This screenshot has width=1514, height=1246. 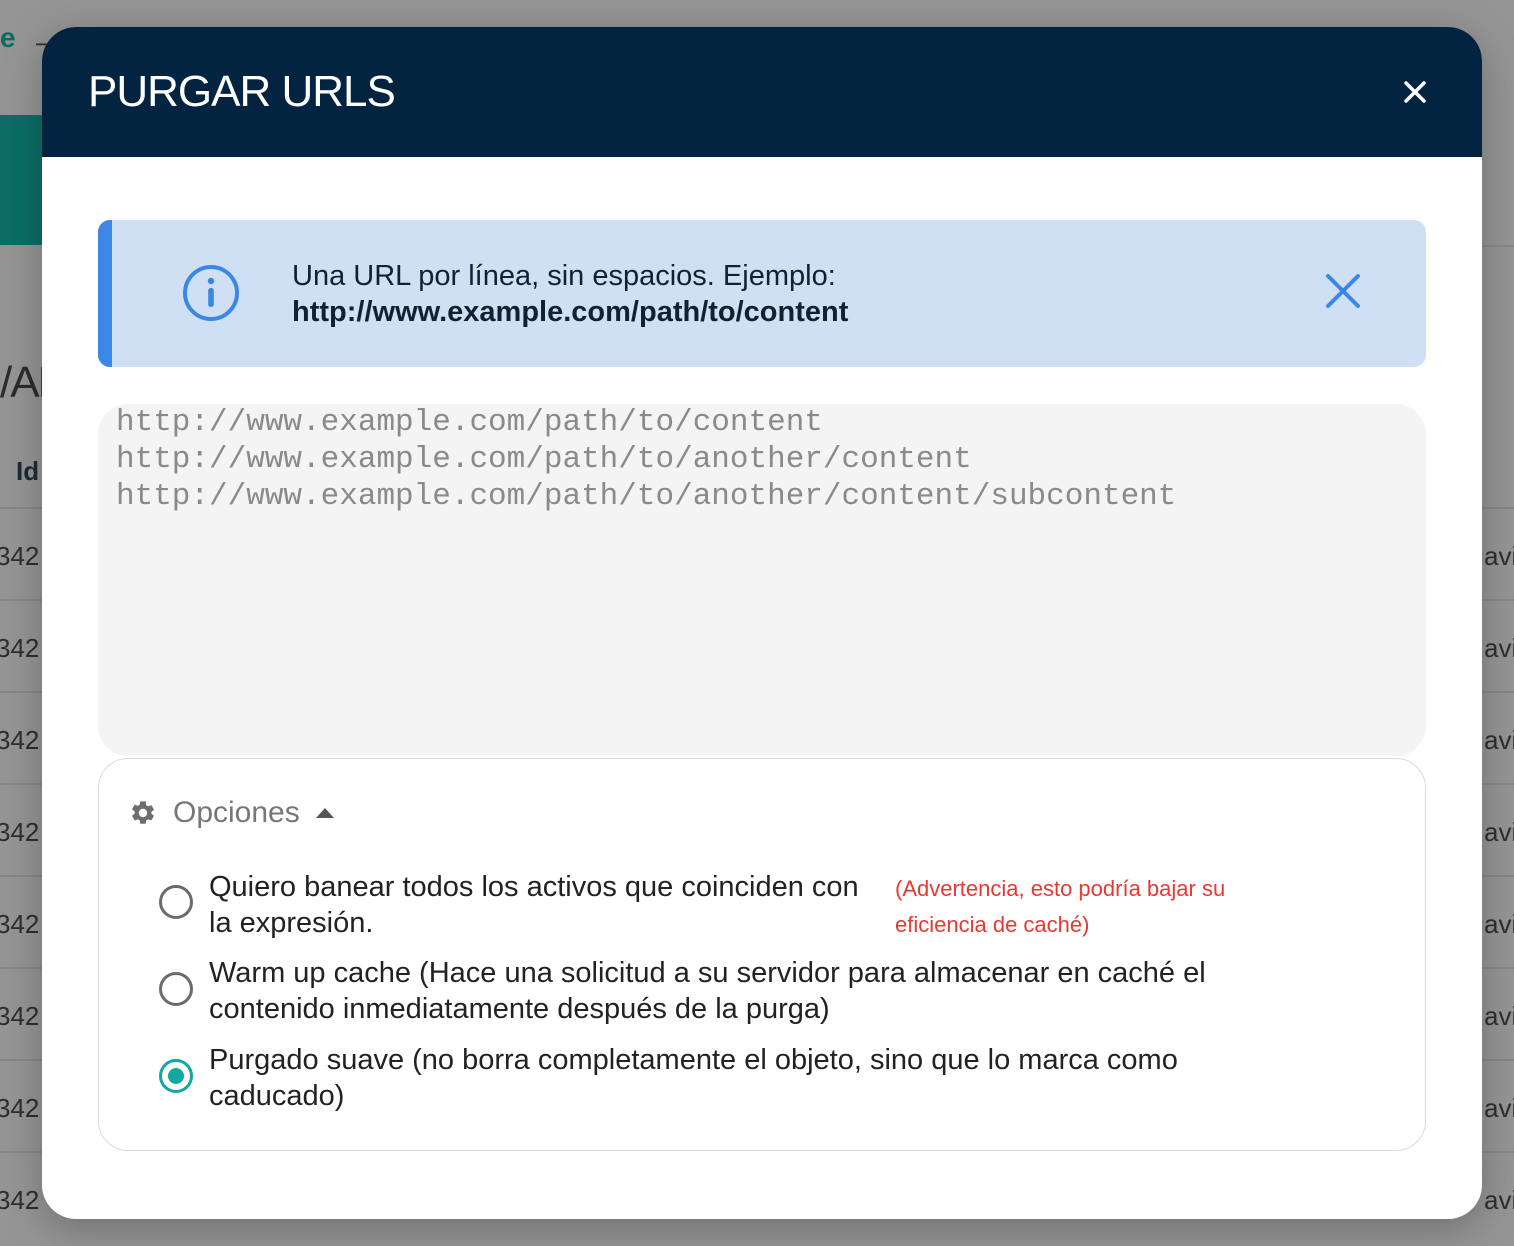 I want to click on background-column-header-id: Id, so click(x=28, y=471).